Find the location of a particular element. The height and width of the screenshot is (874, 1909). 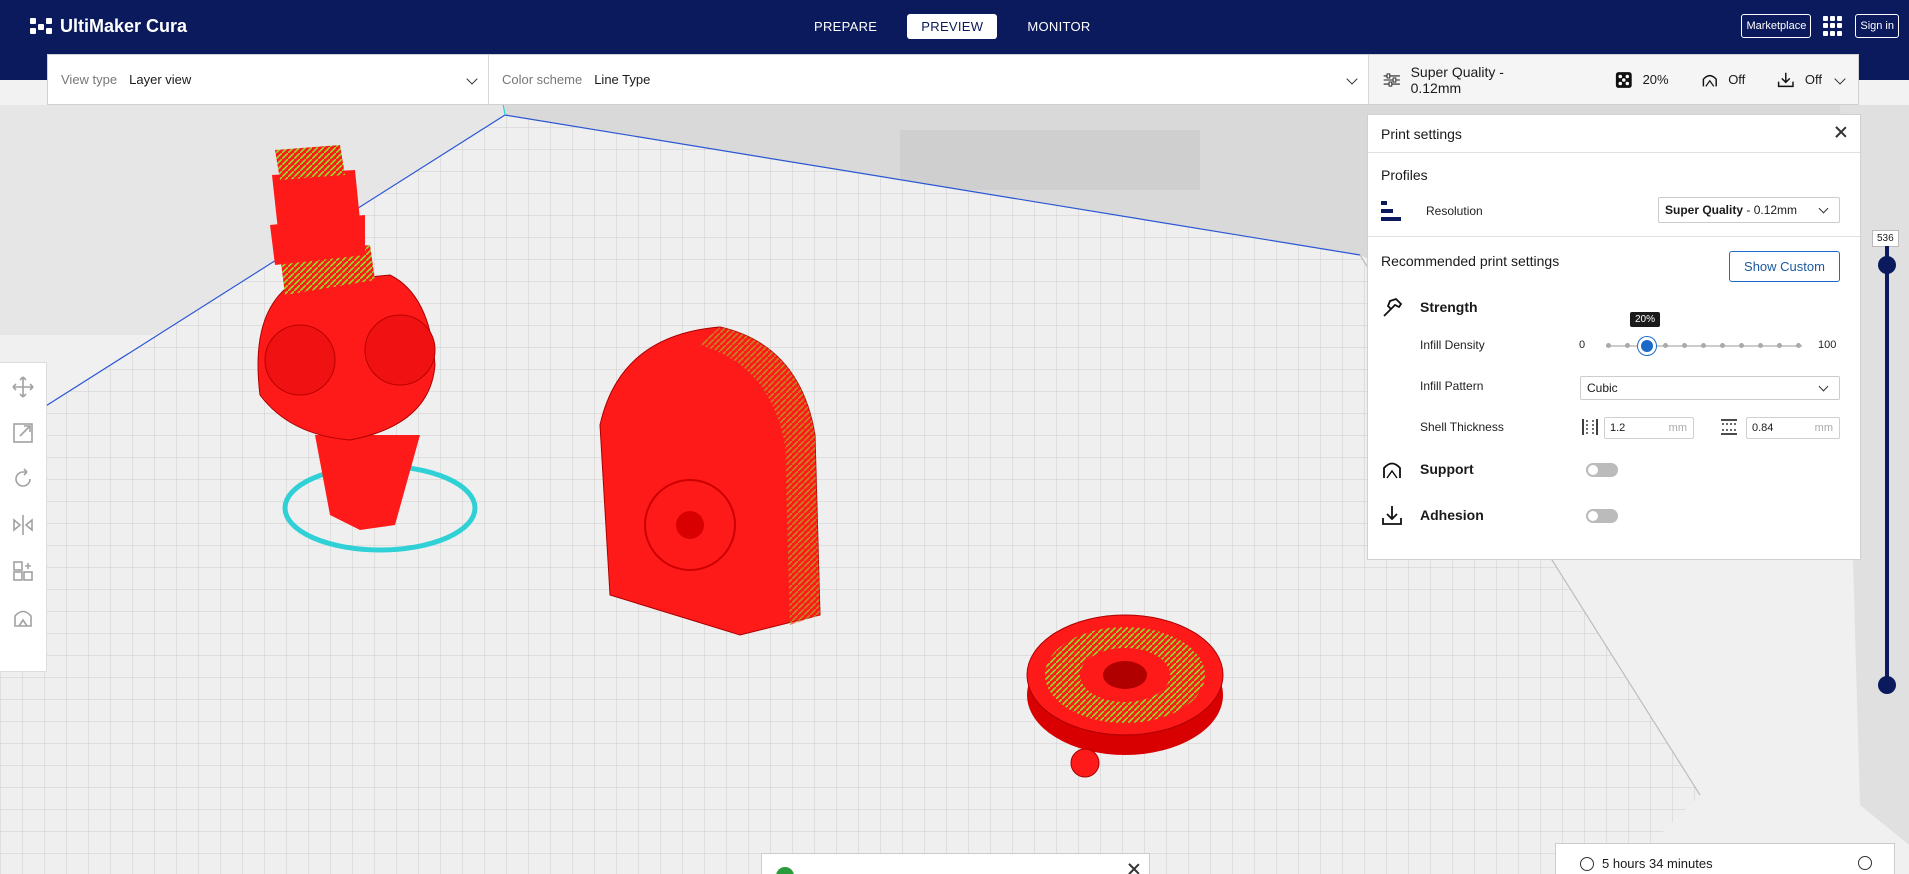

infill-density-slider-handle is located at coordinates (1647, 346).